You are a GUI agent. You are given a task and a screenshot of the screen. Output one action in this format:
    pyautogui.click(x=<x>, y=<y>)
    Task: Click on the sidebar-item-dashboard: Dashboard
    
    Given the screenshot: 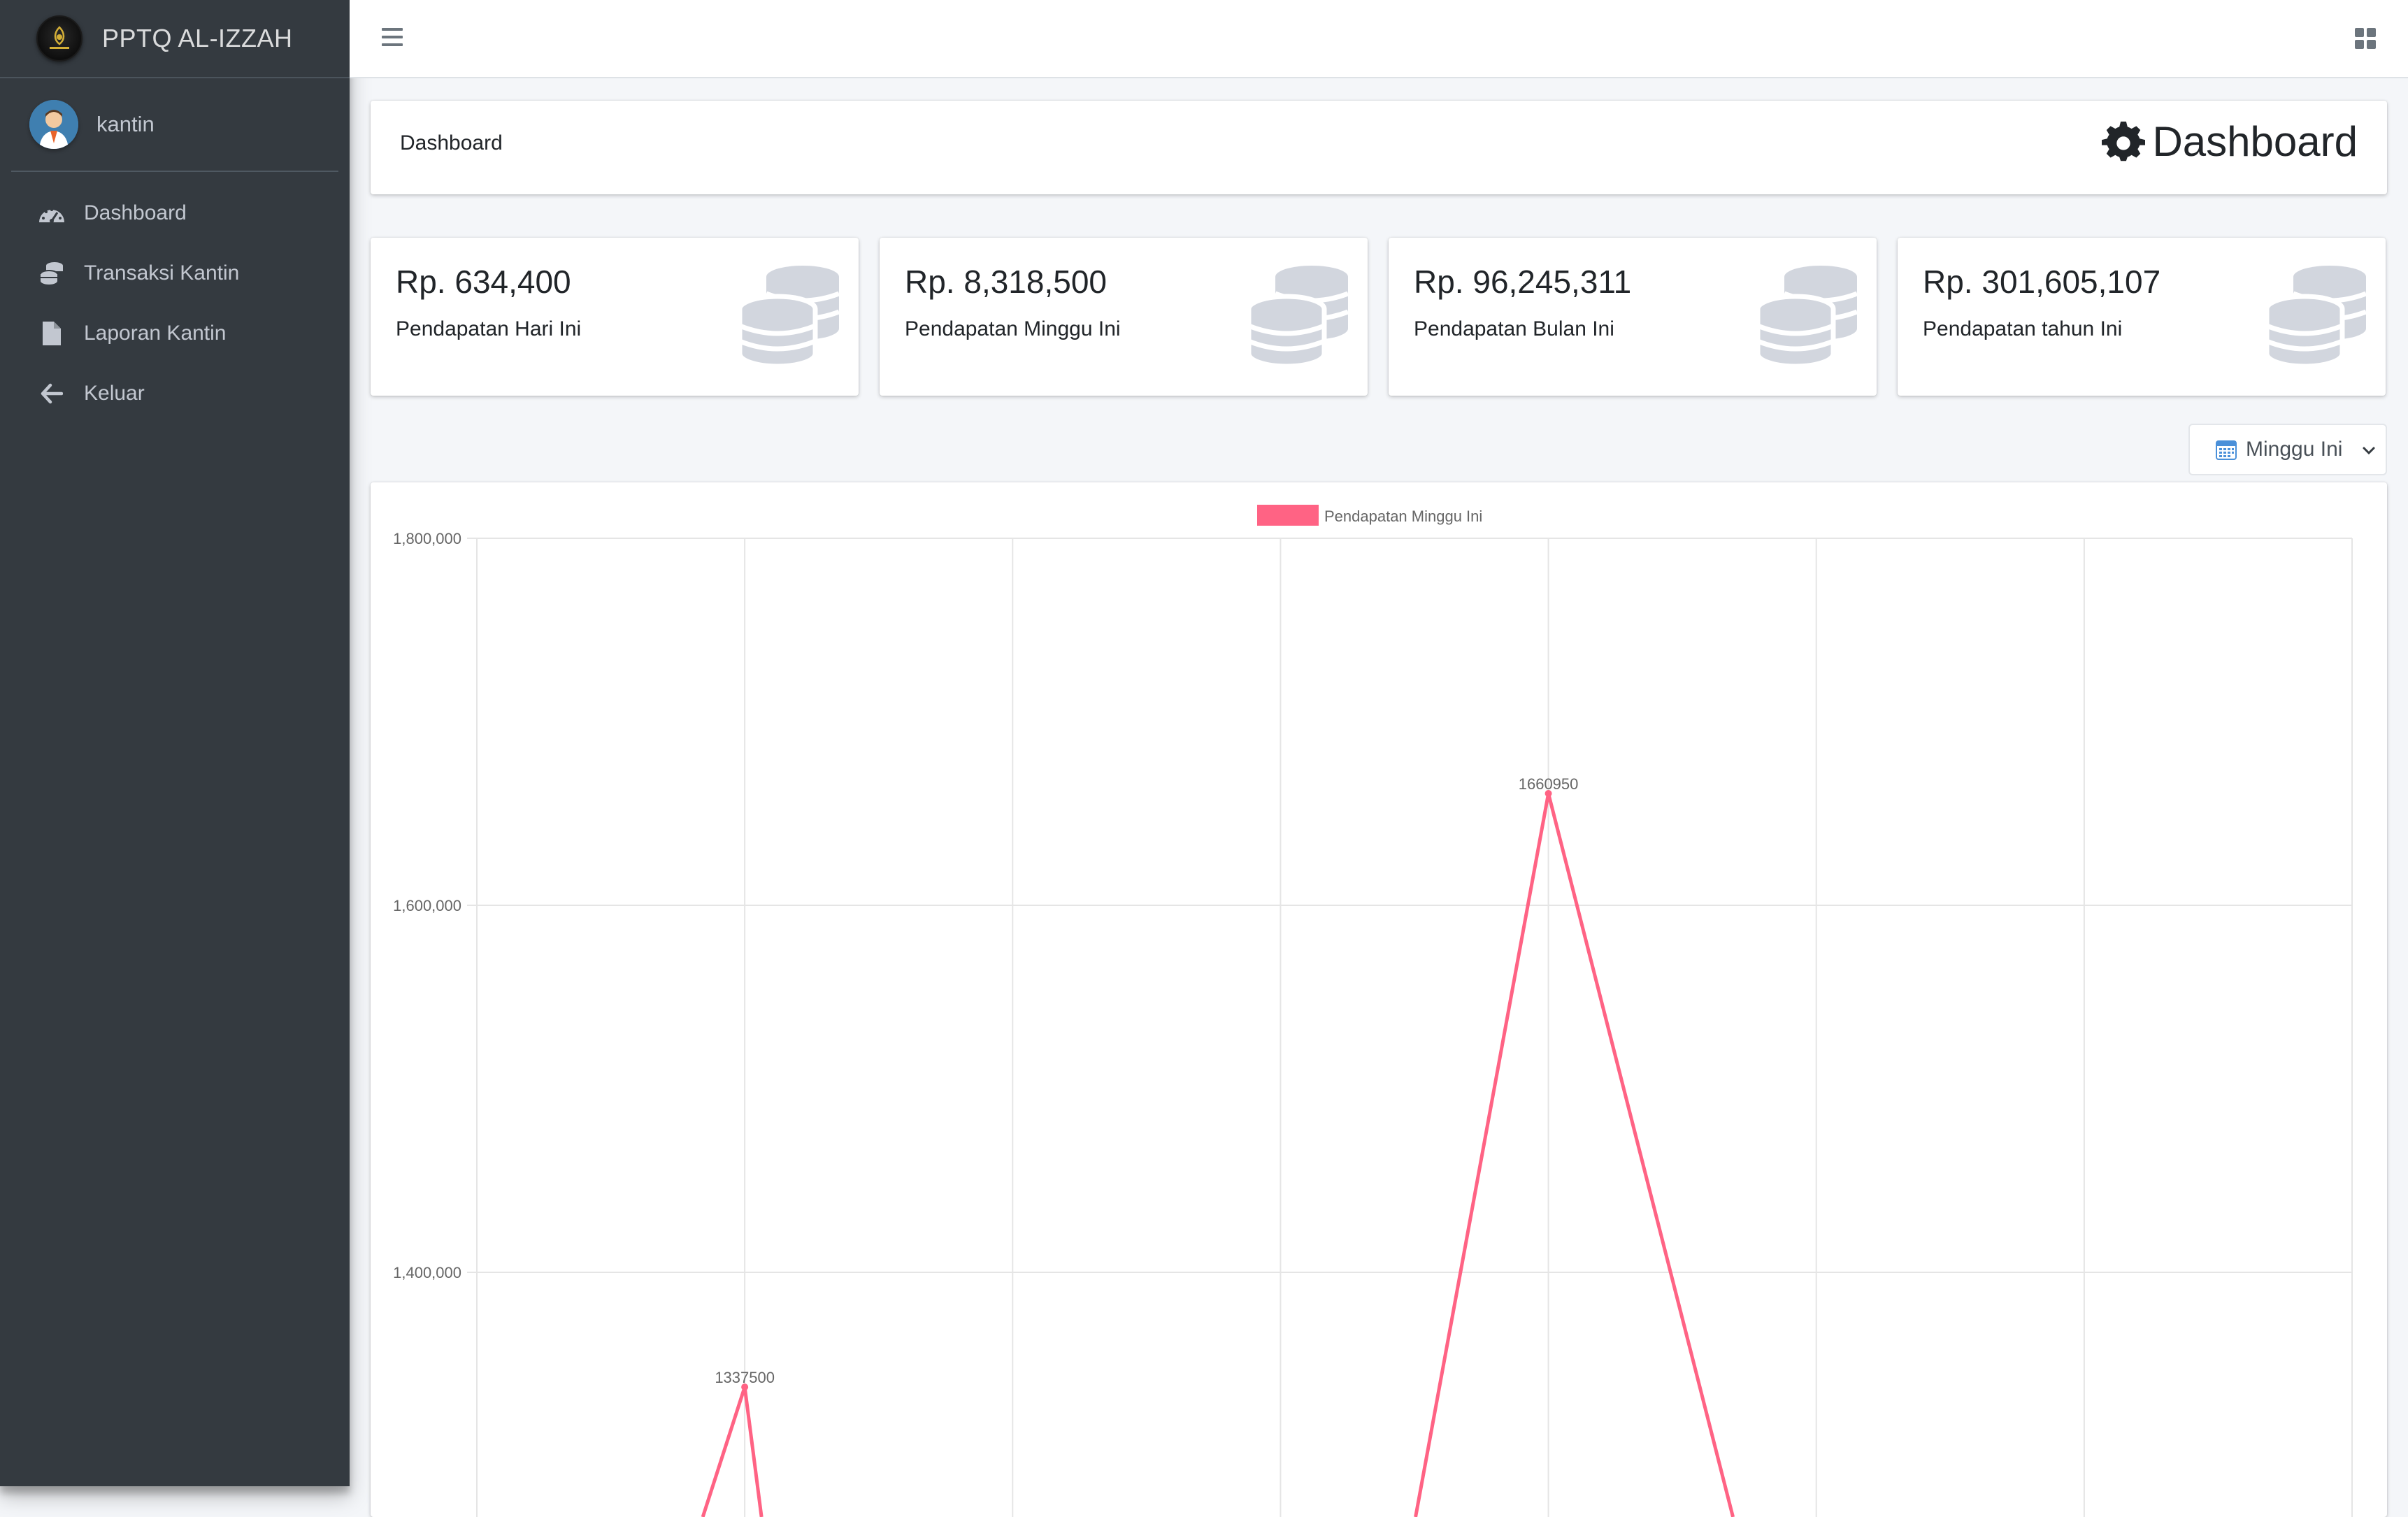 What is the action you would take?
    pyautogui.click(x=175, y=213)
    